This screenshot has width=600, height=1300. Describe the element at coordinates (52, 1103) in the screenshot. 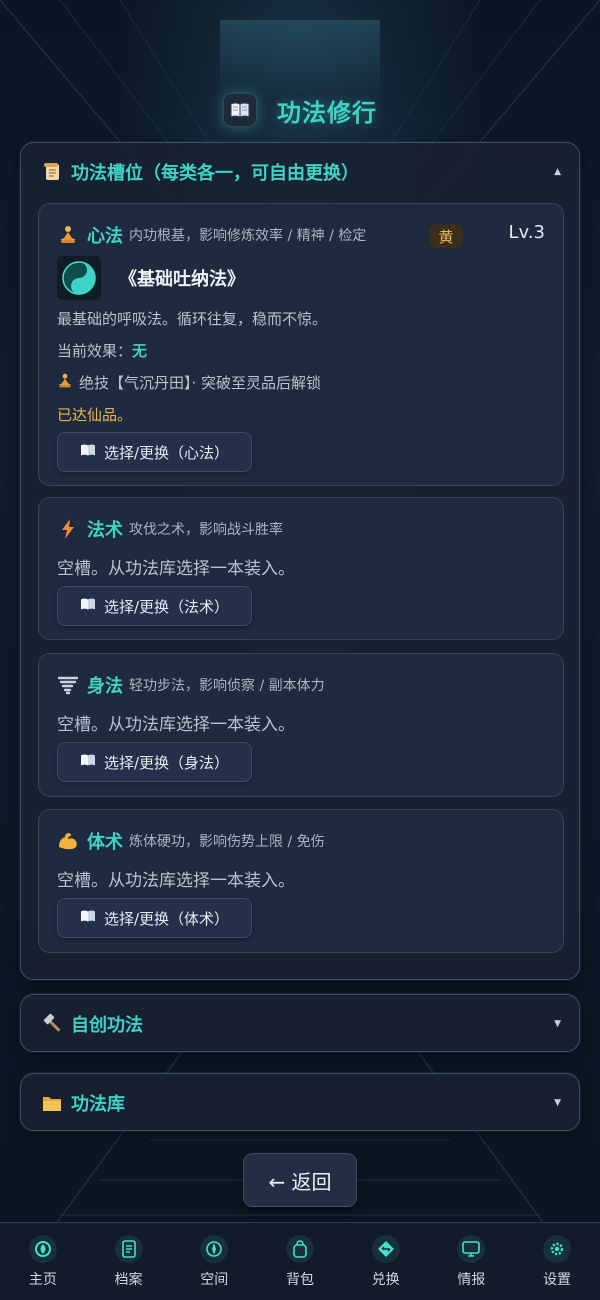

I see `folder-icon` at that location.